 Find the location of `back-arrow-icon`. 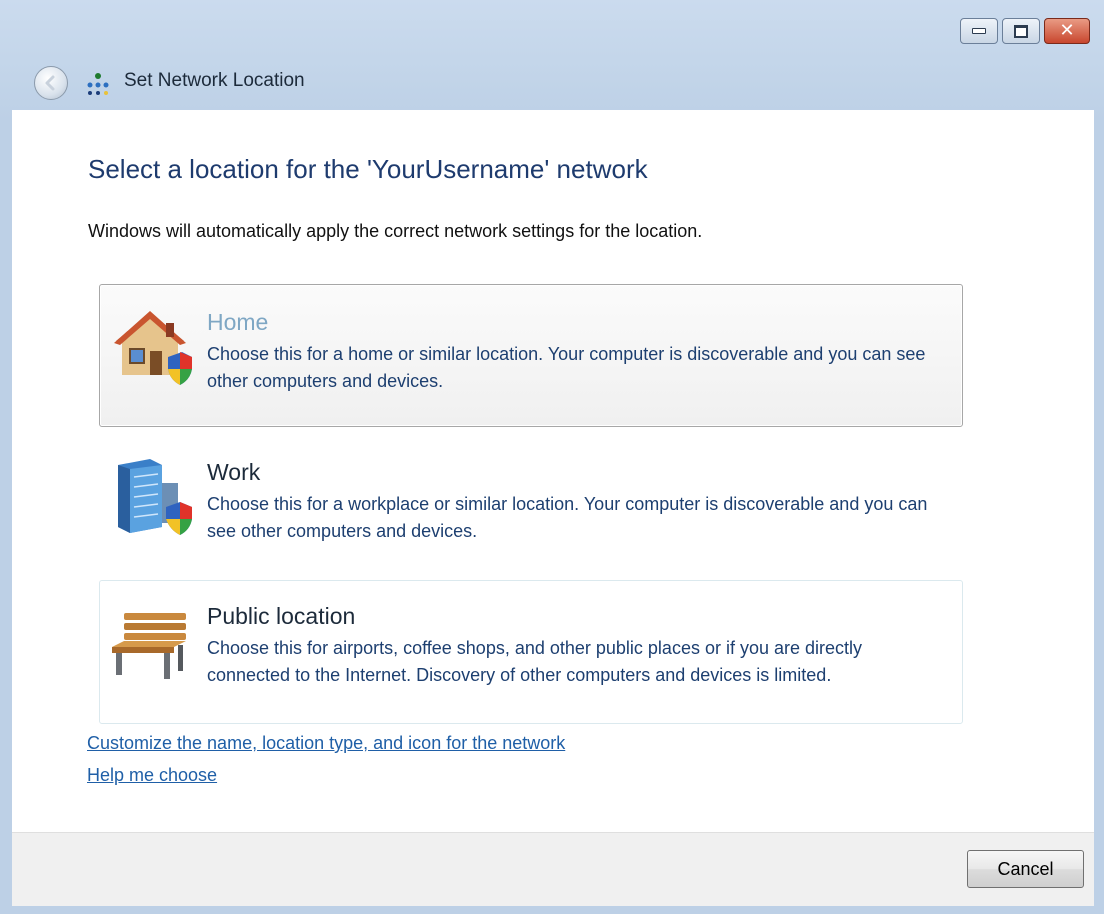

back-arrow-icon is located at coordinates (50, 83).